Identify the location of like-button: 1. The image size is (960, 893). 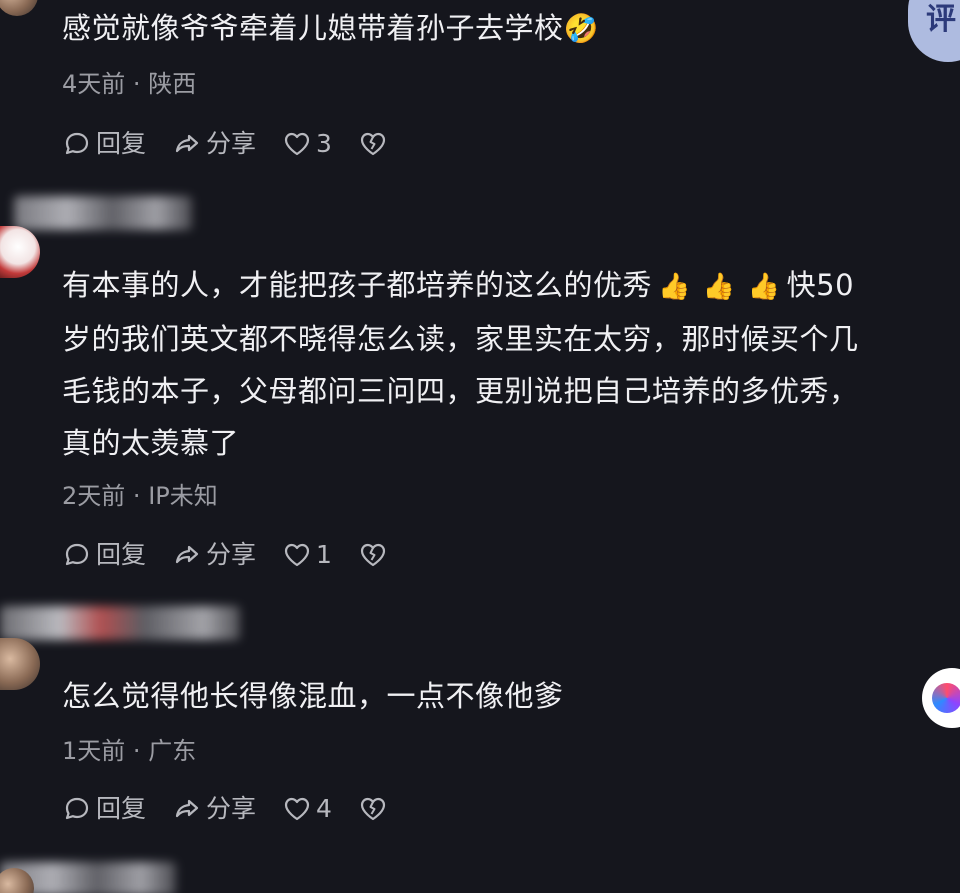
(307, 555).